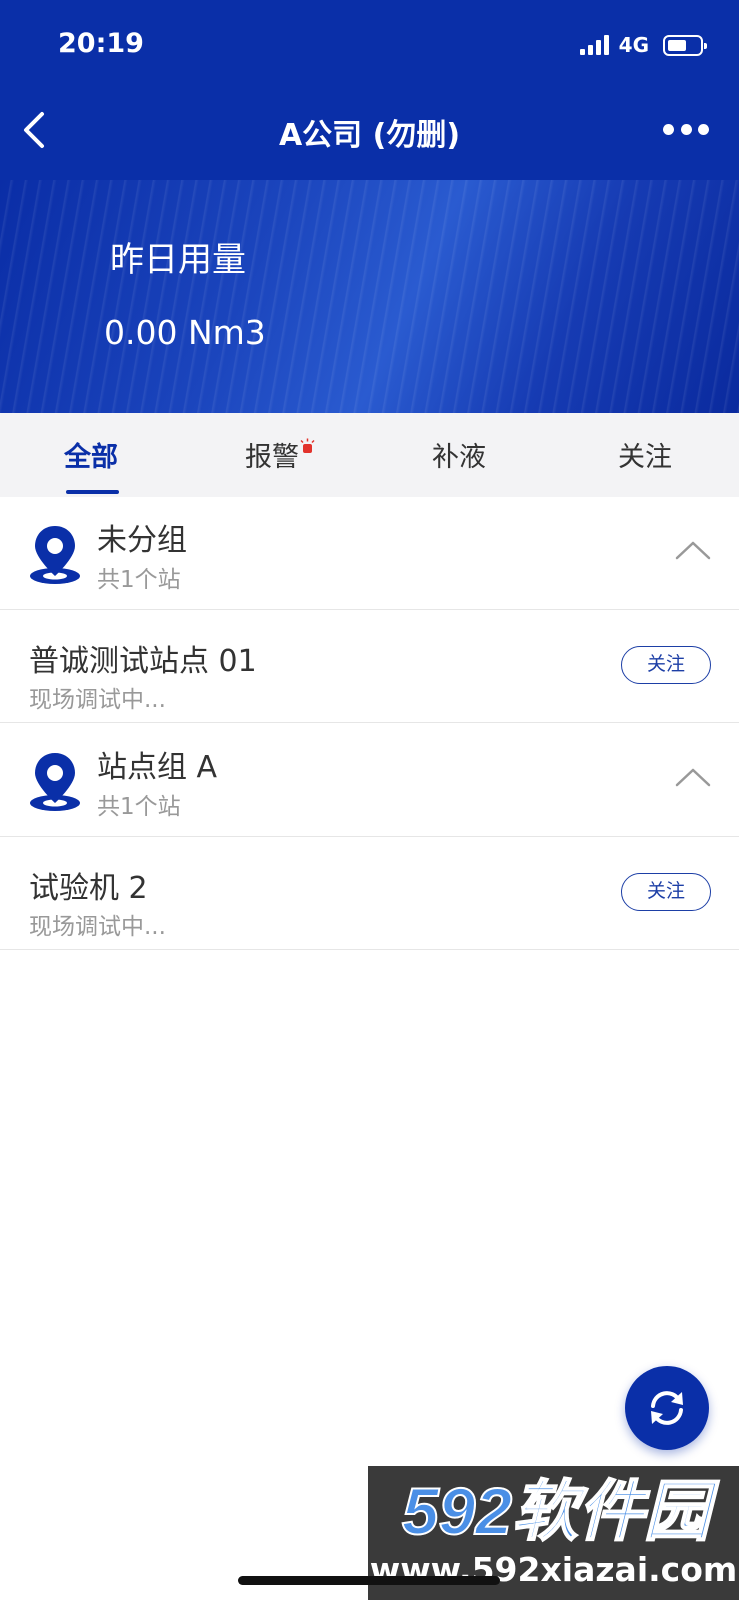 The height and width of the screenshot is (1600, 739). What do you see at coordinates (369, 1580) in the screenshot?
I see `home-indicator` at bounding box center [369, 1580].